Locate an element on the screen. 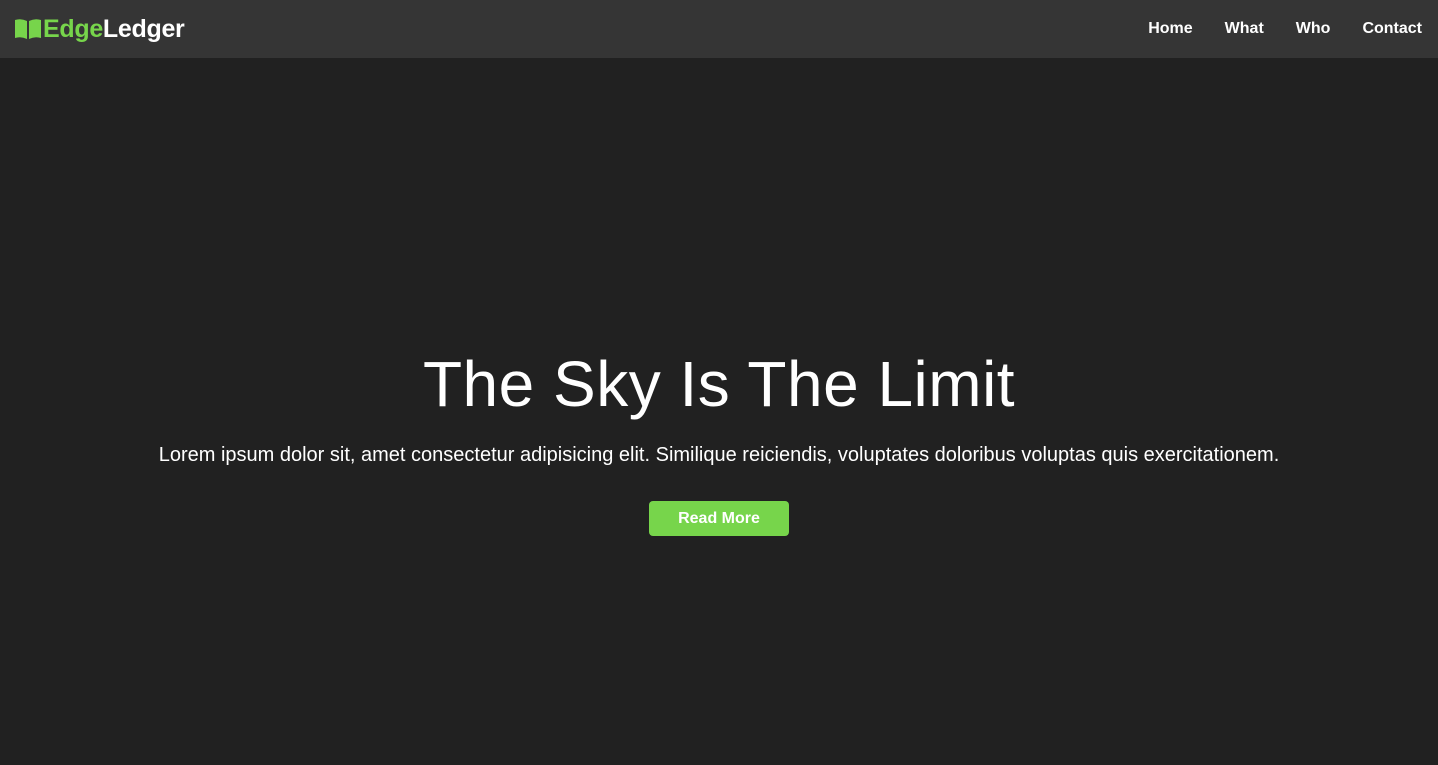  read-more-button: Read More is located at coordinates (719, 518).